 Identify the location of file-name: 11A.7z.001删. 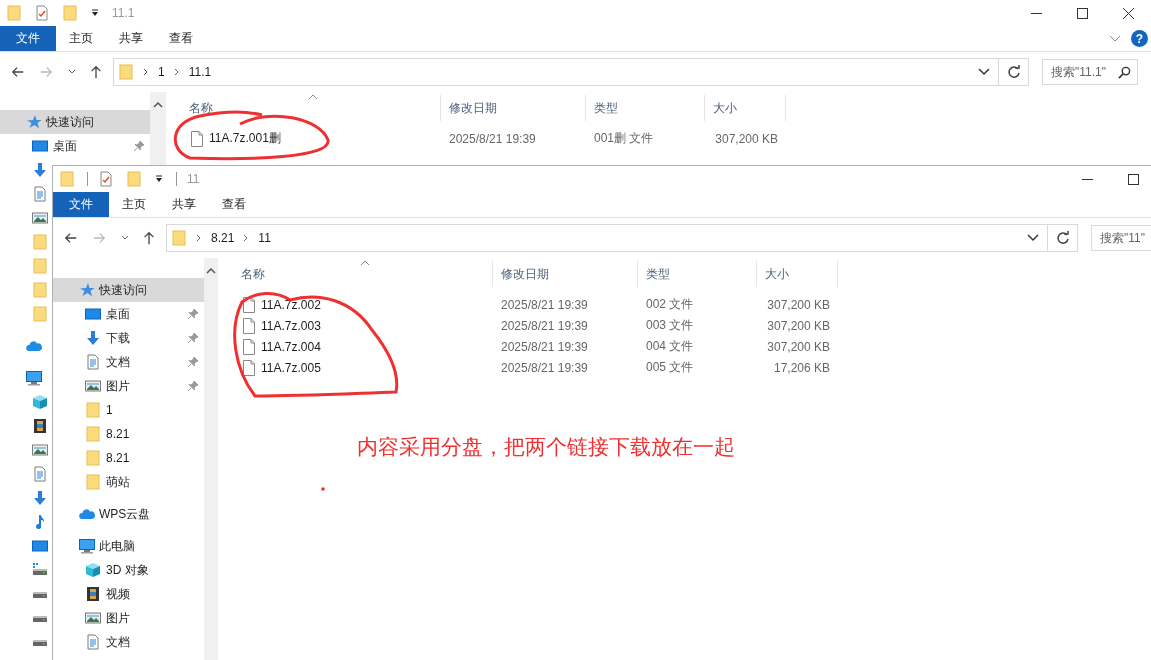
(245, 138).